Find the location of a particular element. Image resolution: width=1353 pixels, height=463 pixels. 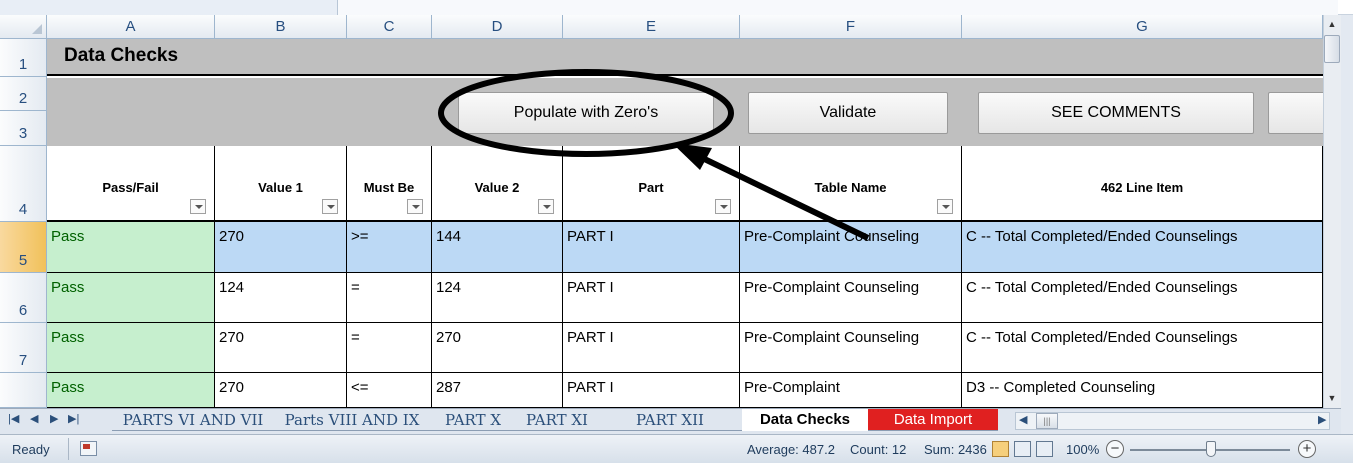

next-sheet-icon: ▶ is located at coordinates (54, 418).